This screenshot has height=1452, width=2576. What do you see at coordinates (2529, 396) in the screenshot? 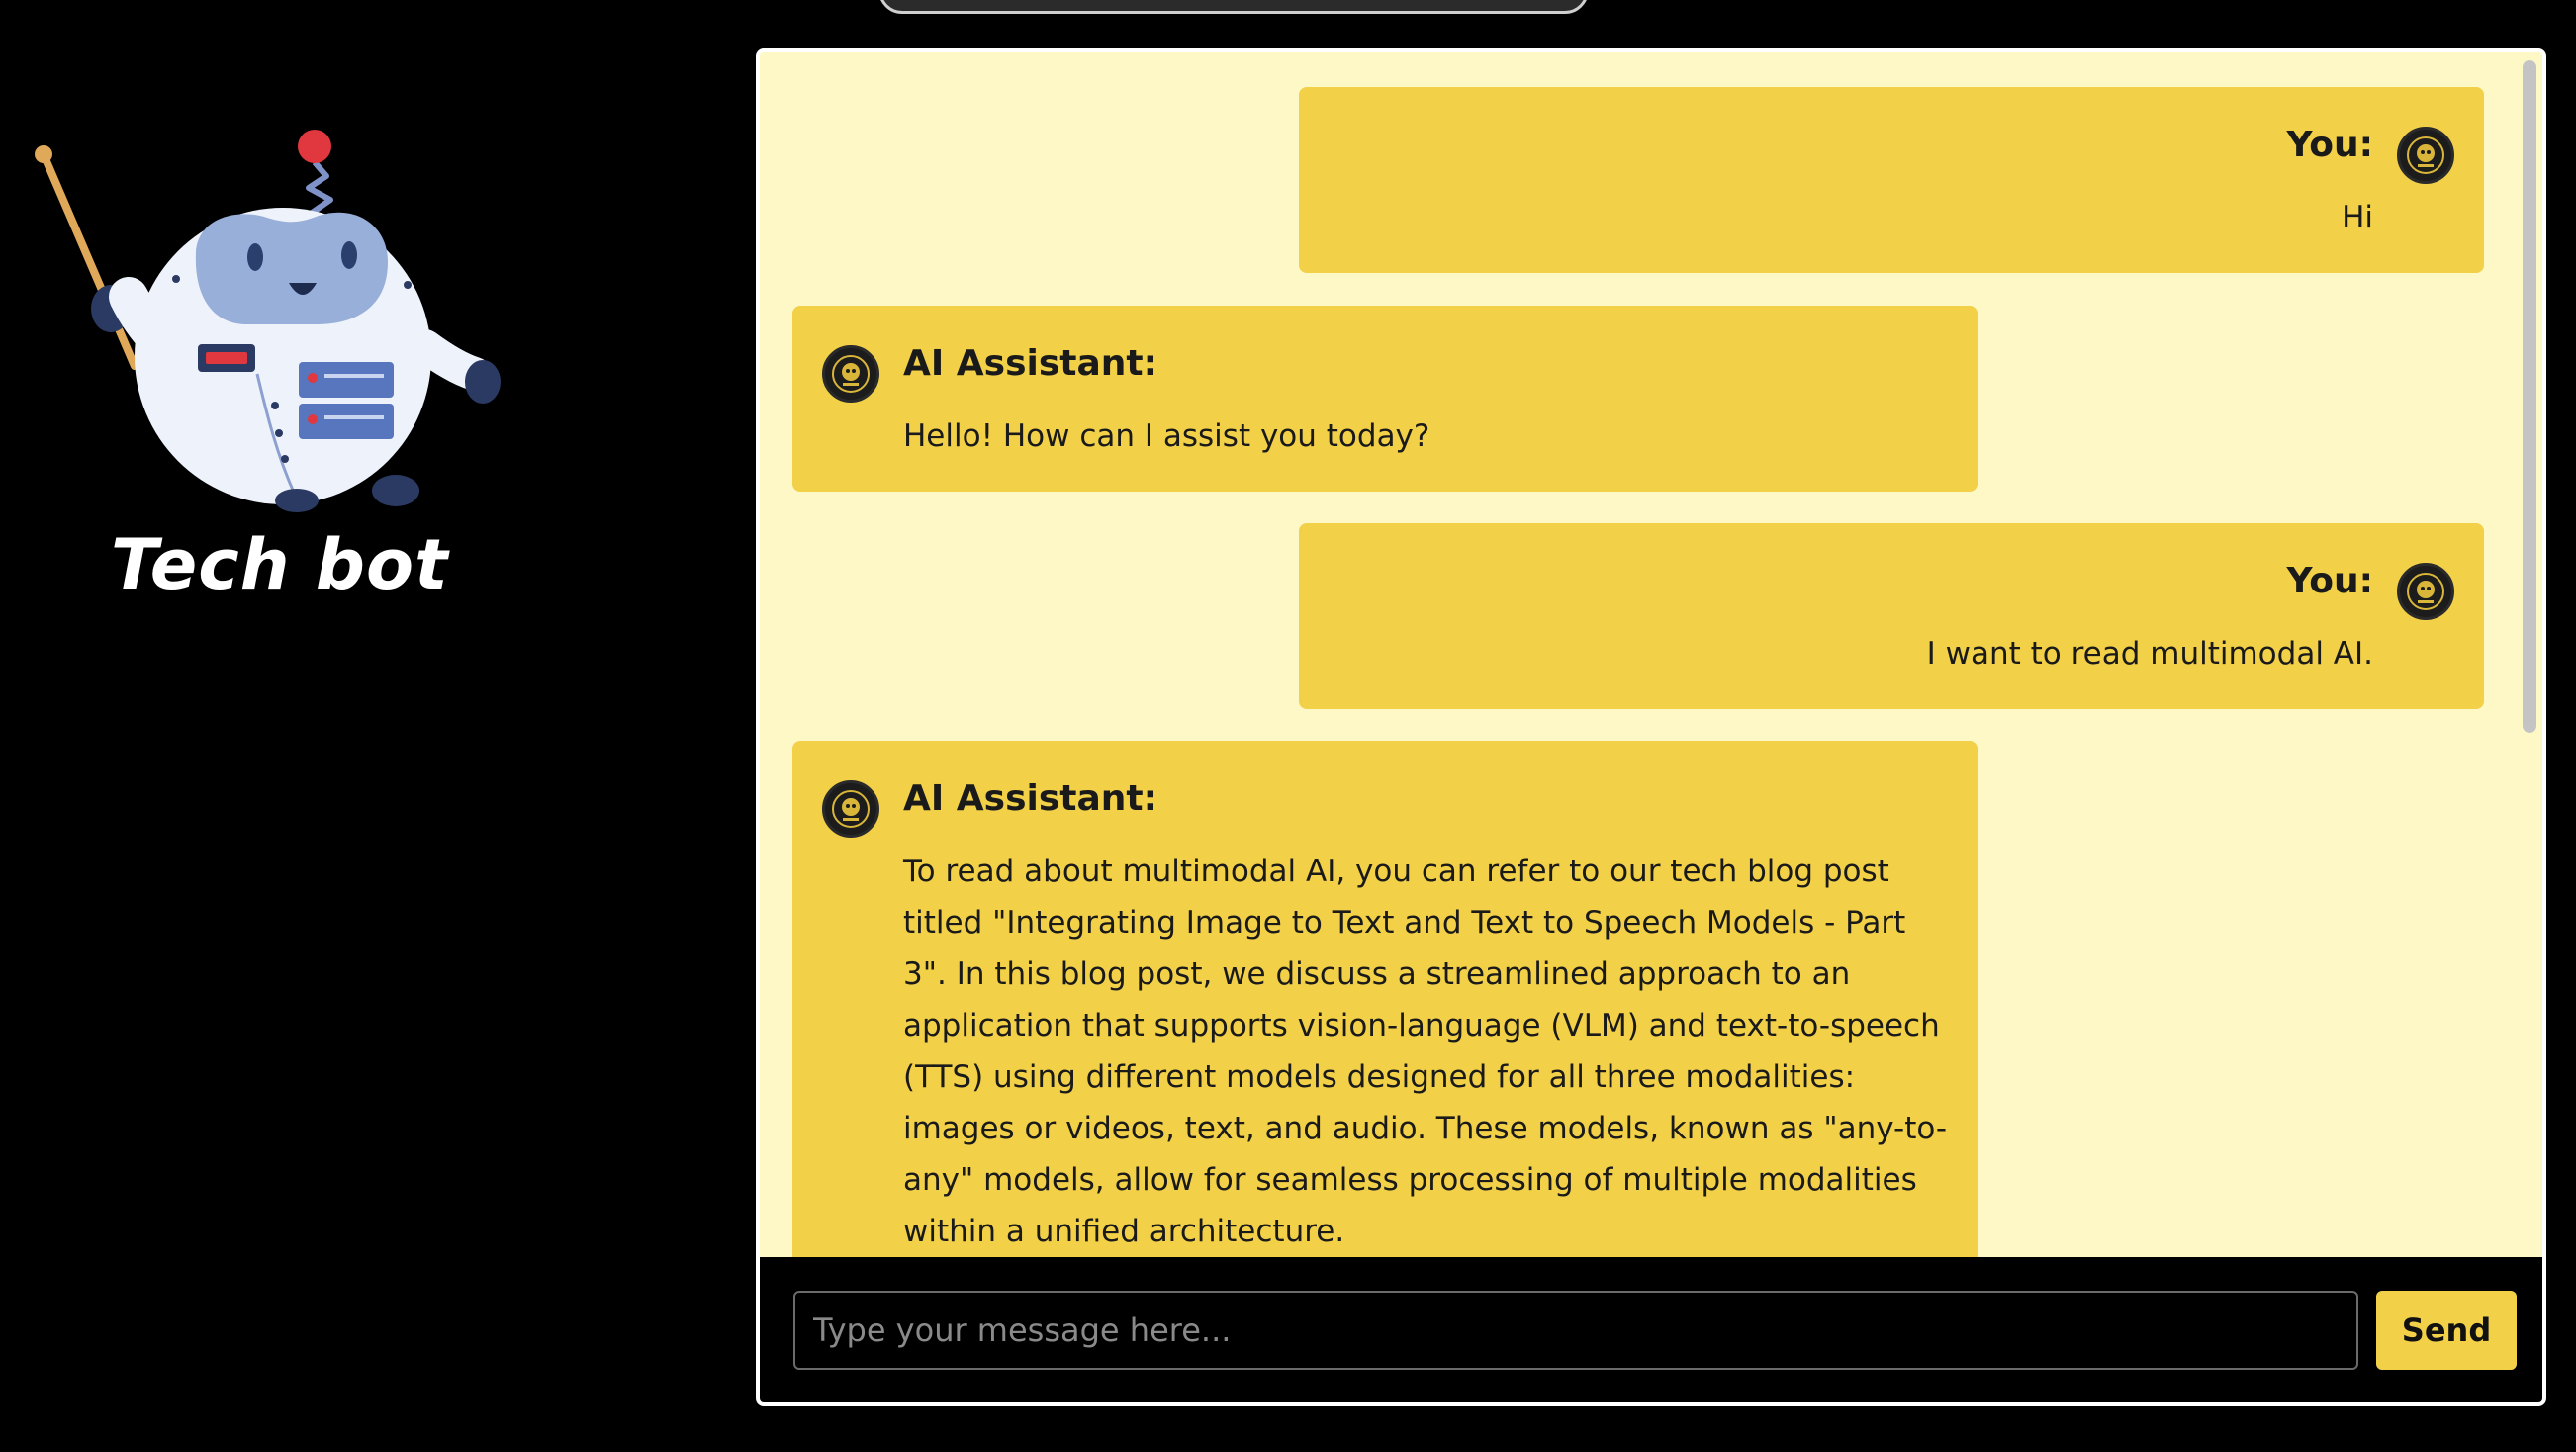
I see `scrollbar-thumb` at bounding box center [2529, 396].